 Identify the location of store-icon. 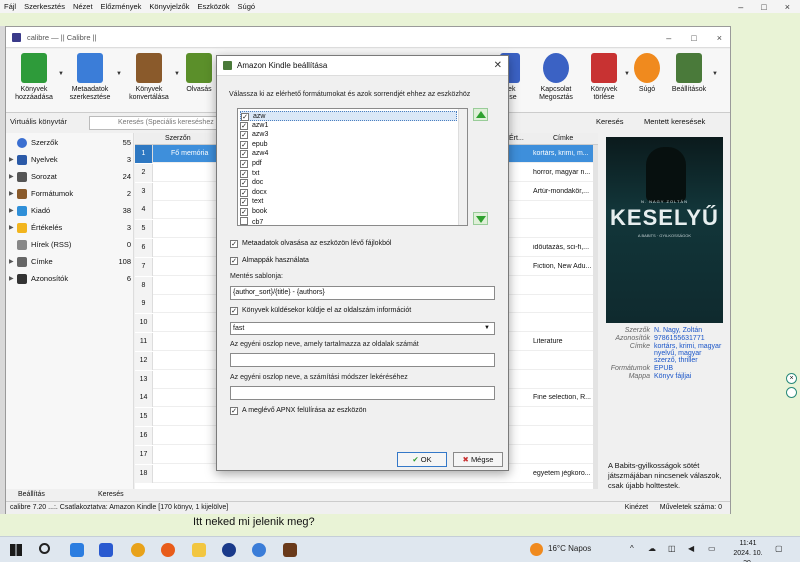
(77, 550).